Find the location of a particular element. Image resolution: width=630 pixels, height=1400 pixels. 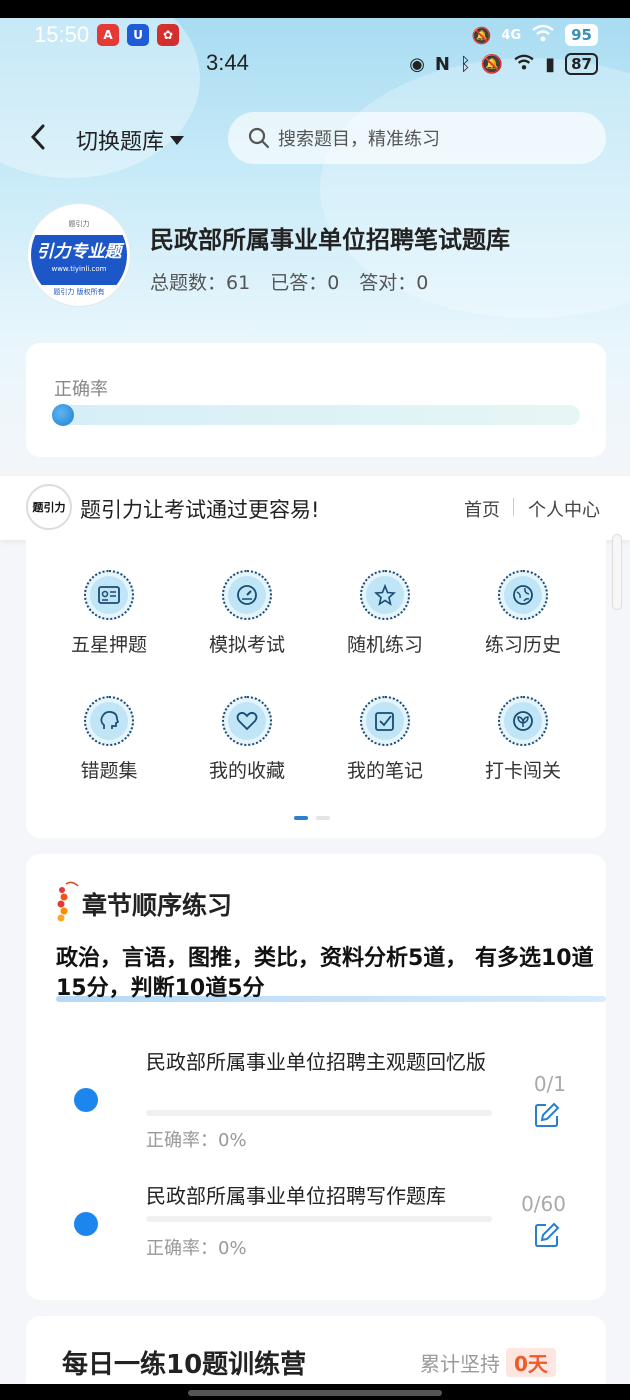

inner-status-icons: ◉ N ᛒ 🔕 ▮ 87 is located at coordinates (503, 64).